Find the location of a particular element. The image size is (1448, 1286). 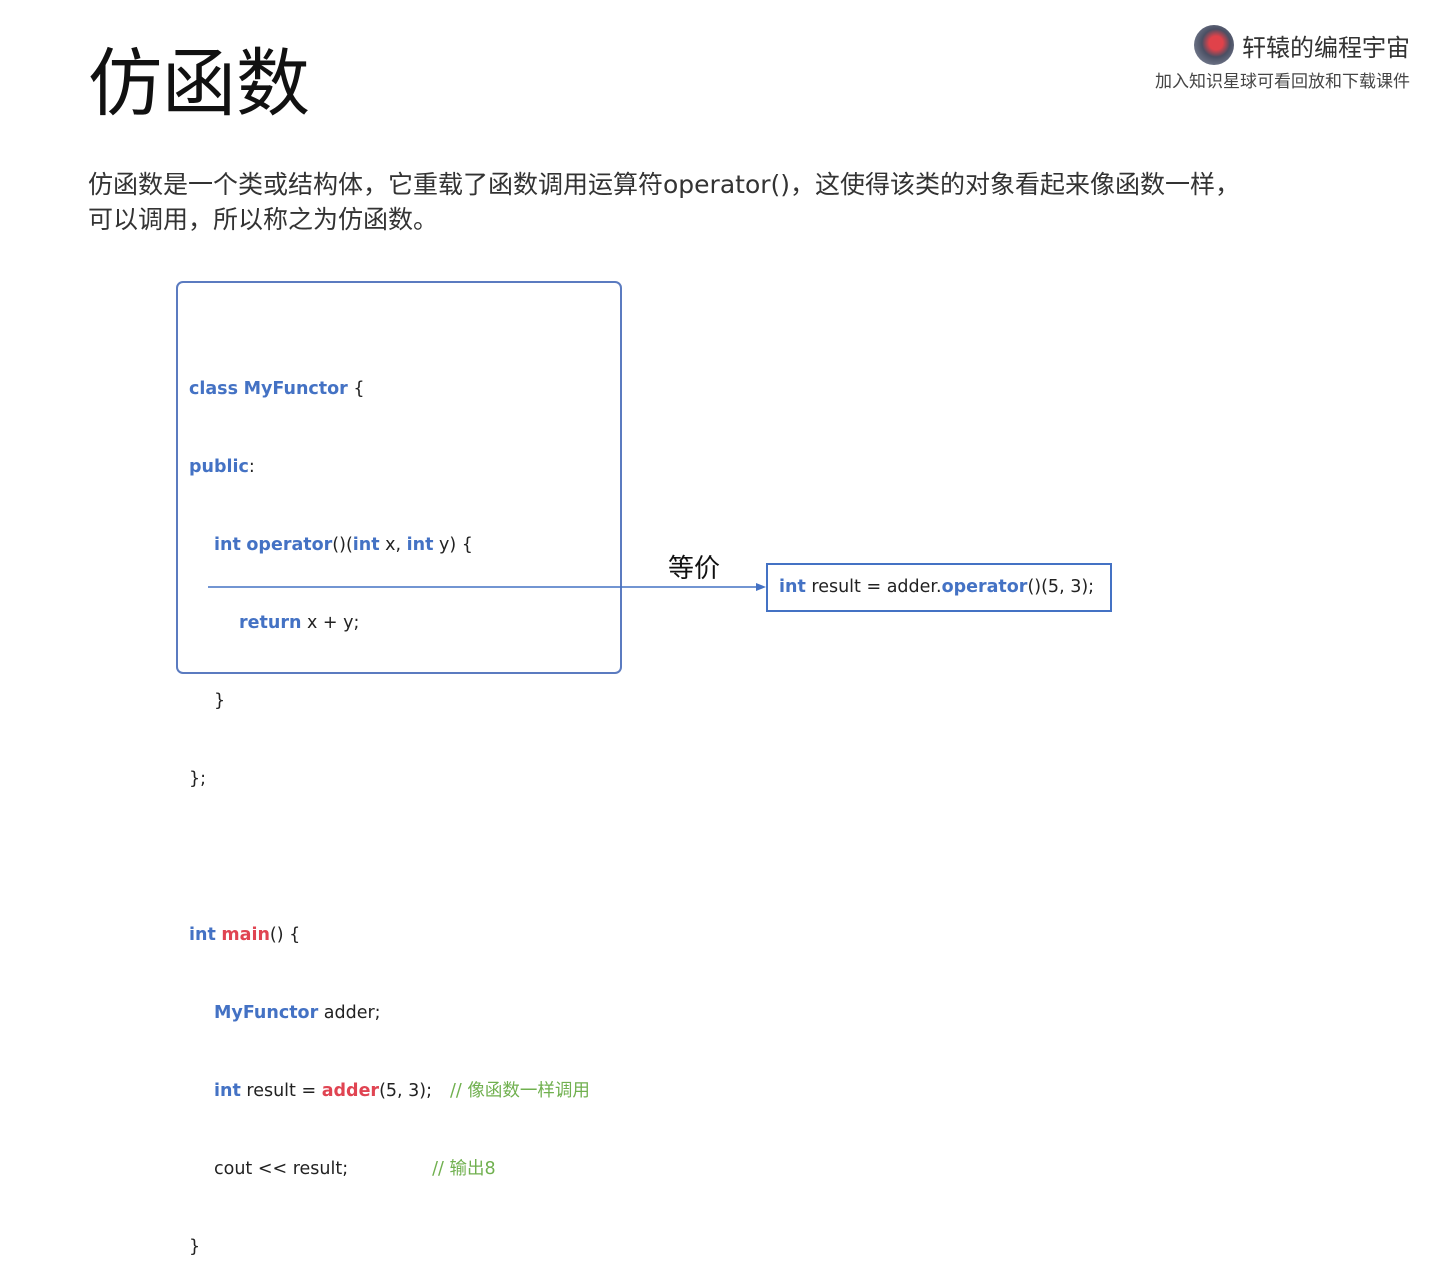

code-comment: // 像函数一样调用 is located at coordinates (520, 1091).